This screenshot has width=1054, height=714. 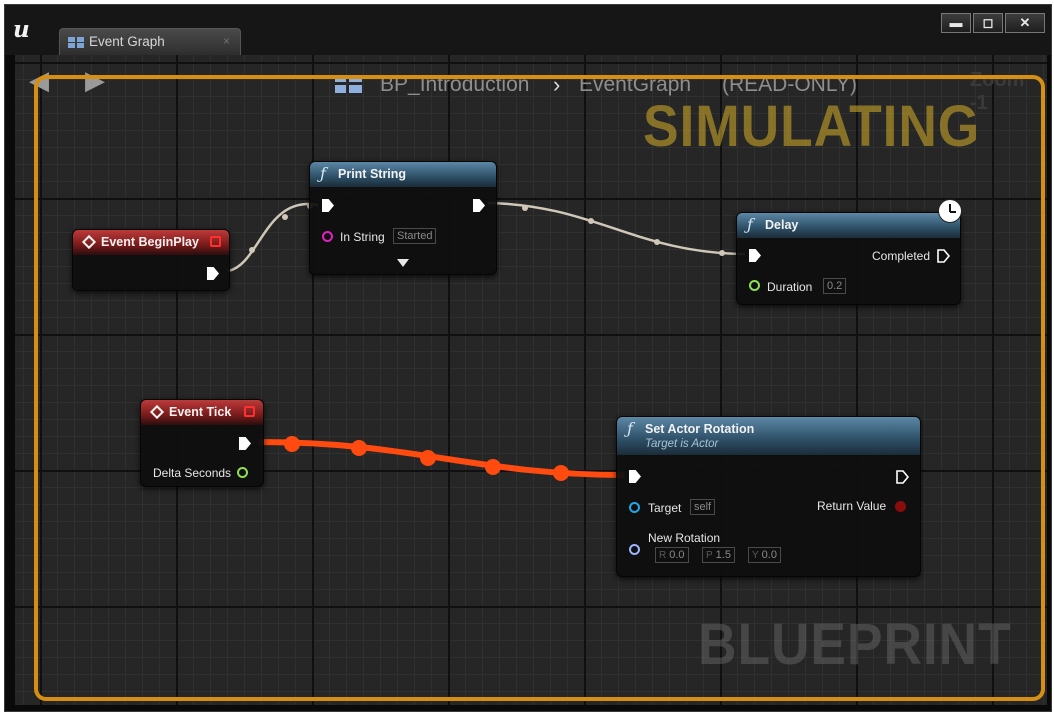 What do you see at coordinates (634, 549) in the screenshot?
I see `rotator-pin` at bounding box center [634, 549].